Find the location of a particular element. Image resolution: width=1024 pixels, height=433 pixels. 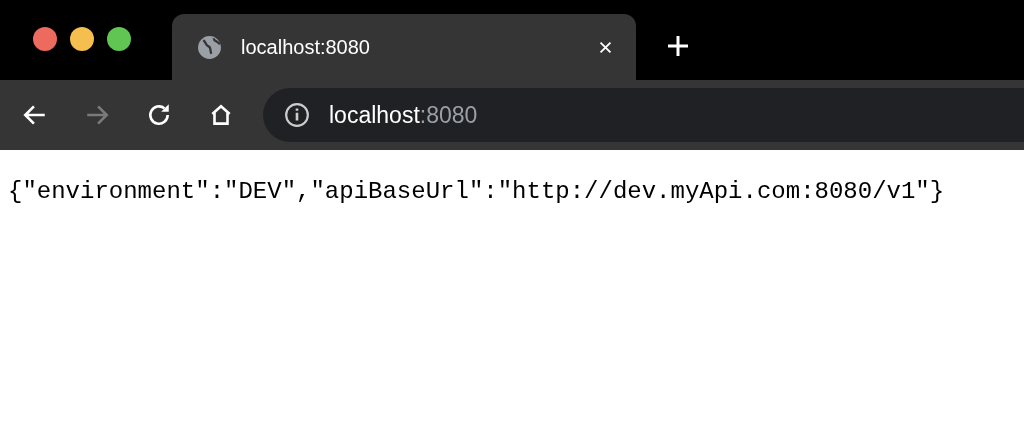

new-tab-icon is located at coordinates (678, 46).